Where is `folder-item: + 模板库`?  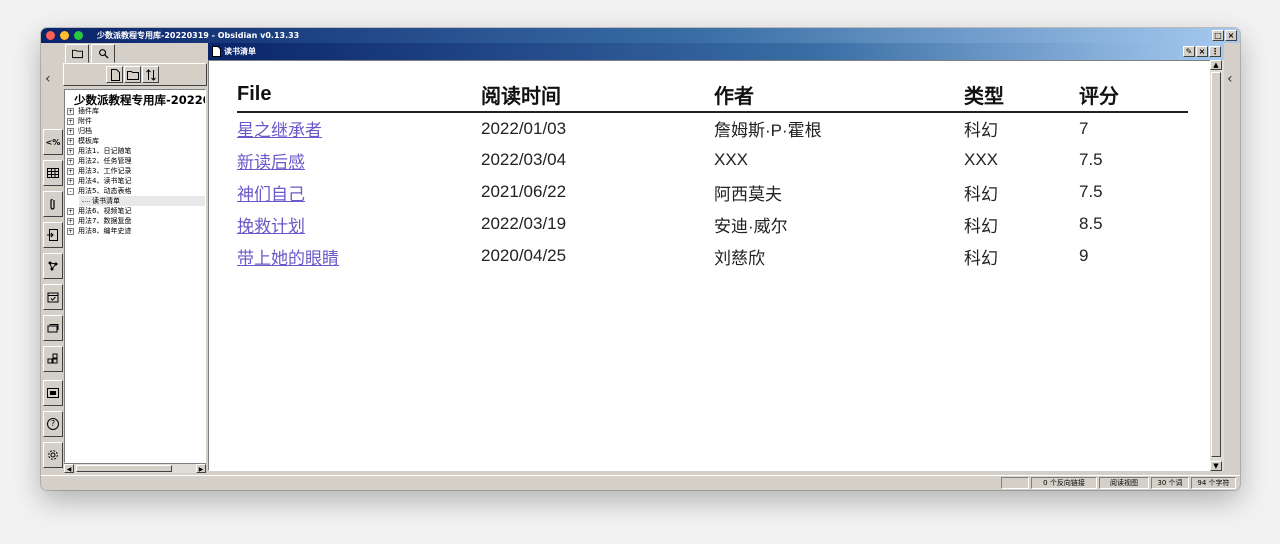 folder-item: + 模板库 is located at coordinates (136, 141).